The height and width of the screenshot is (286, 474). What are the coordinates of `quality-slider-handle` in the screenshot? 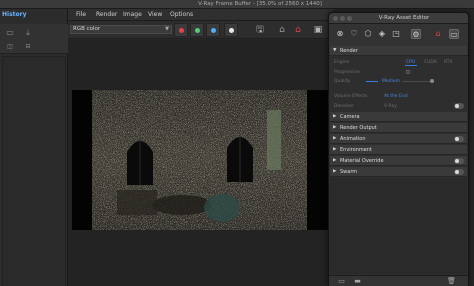 It's located at (432, 81).